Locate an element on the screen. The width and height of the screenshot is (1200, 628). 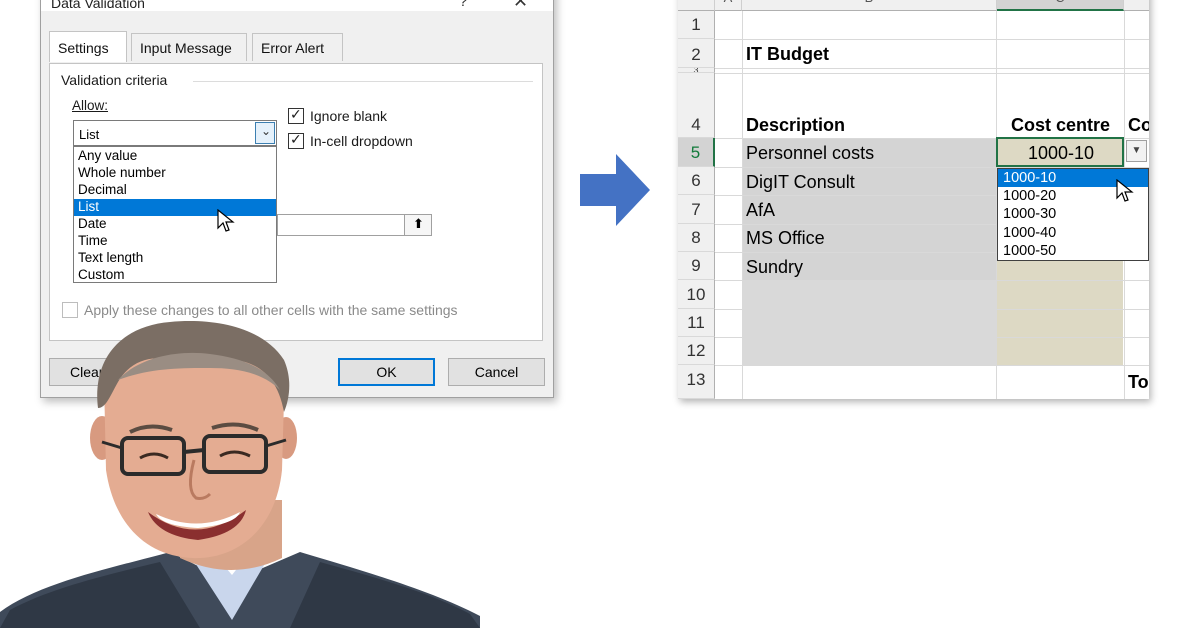
tab-input-message: Input Message is located at coordinates (189, 47).